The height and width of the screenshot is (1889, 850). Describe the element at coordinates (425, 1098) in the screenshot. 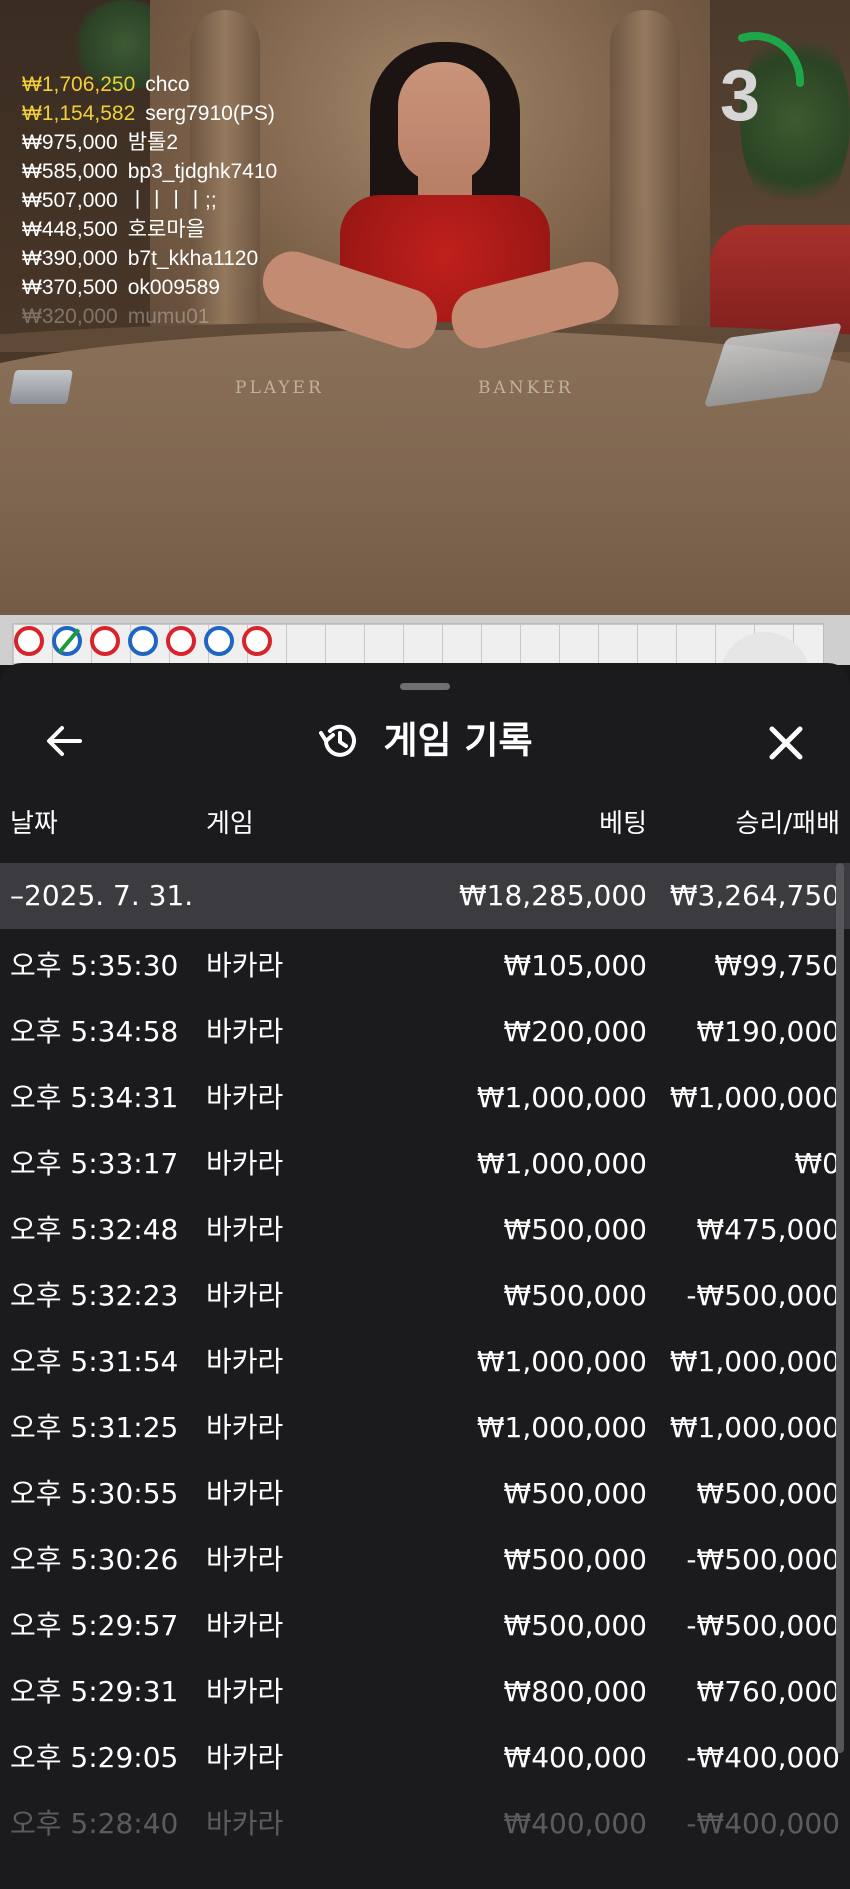

I see `history-row: 오후 5:34:31 바카라 ₩1,000,000 ₩1,000,000` at that location.